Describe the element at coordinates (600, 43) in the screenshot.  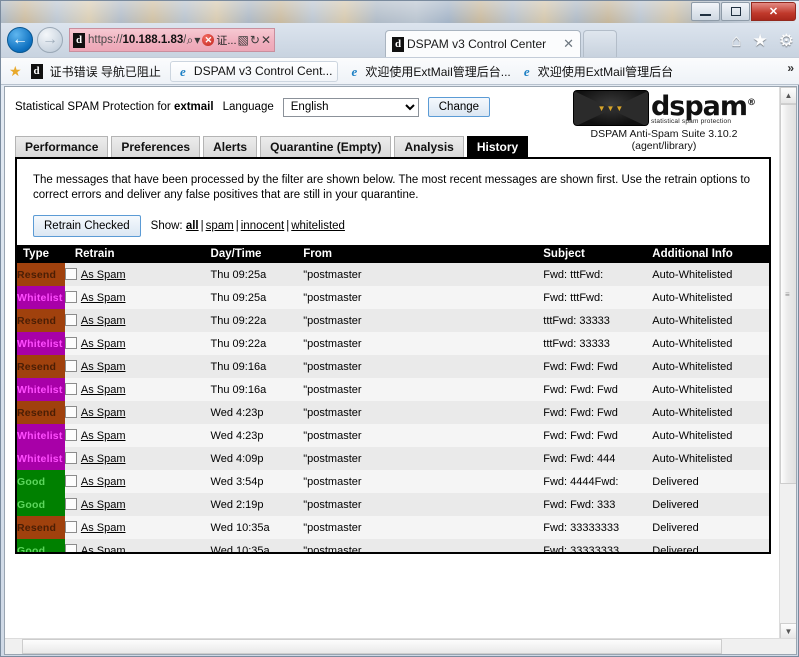
I see `new-tab-button` at that location.